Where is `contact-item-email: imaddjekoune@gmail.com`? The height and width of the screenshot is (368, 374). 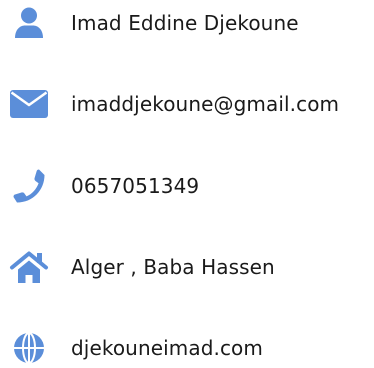
contact-item-email: imaddjekoune@gmail.com is located at coordinates (187, 104).